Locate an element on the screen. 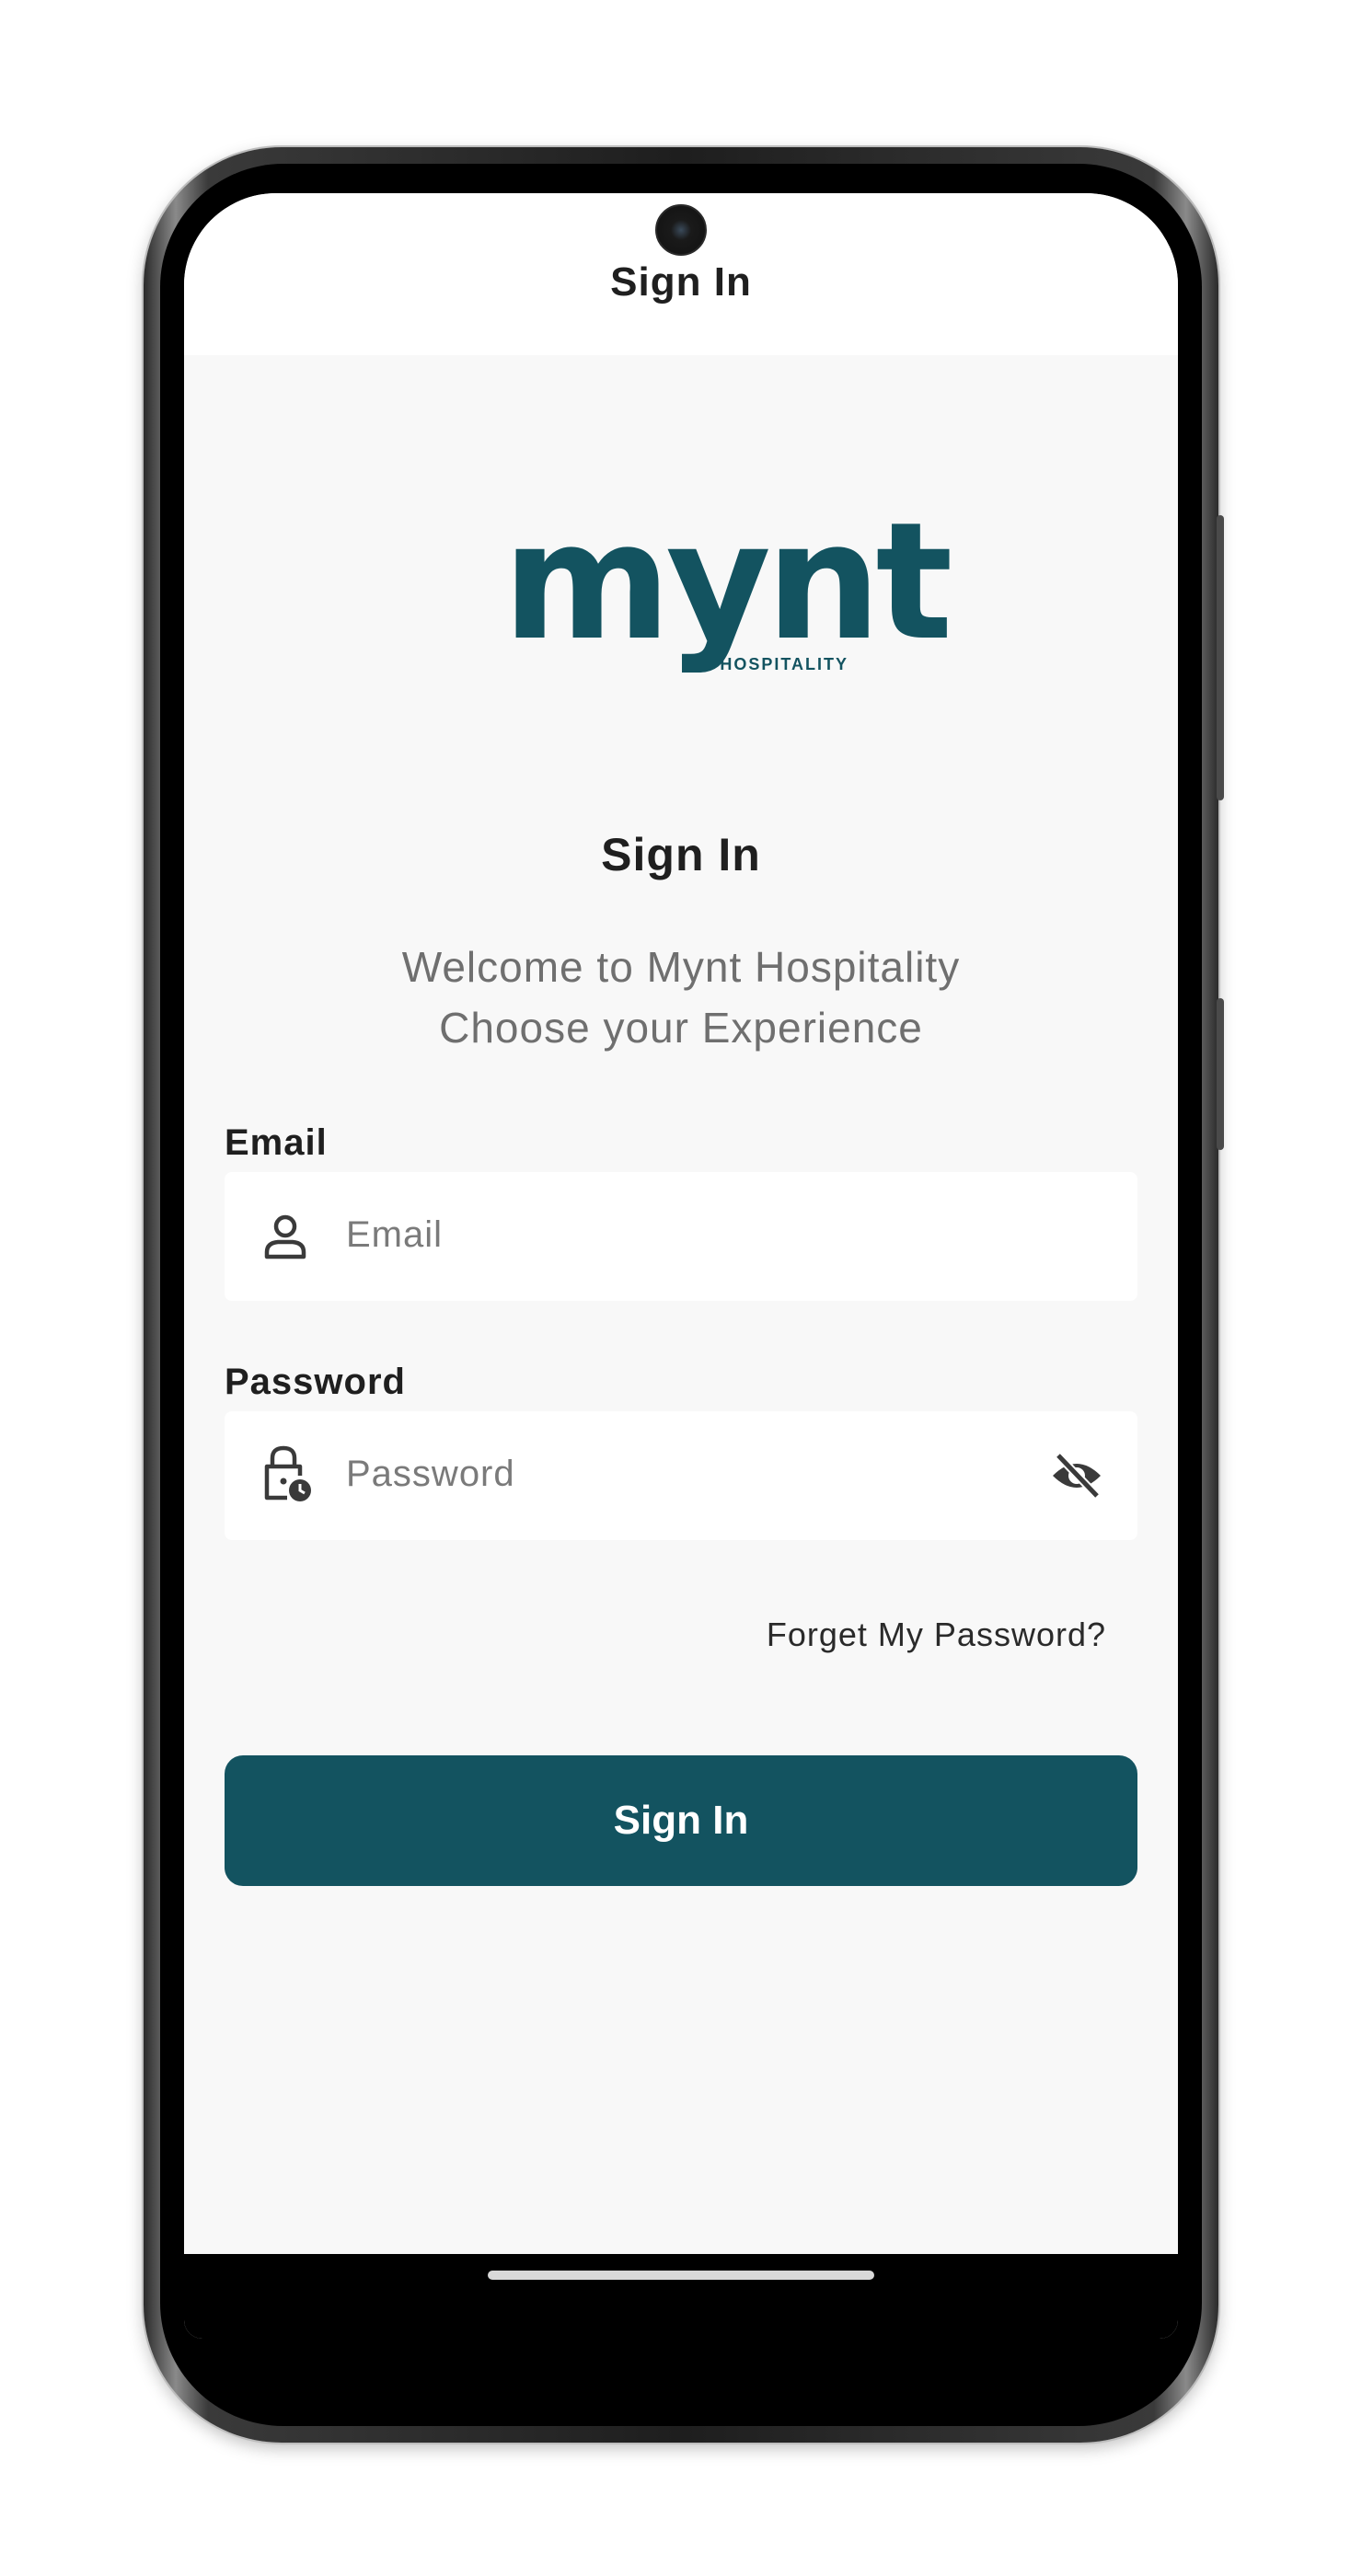  lock-clock-icon is located at coordinates (285, 1473).